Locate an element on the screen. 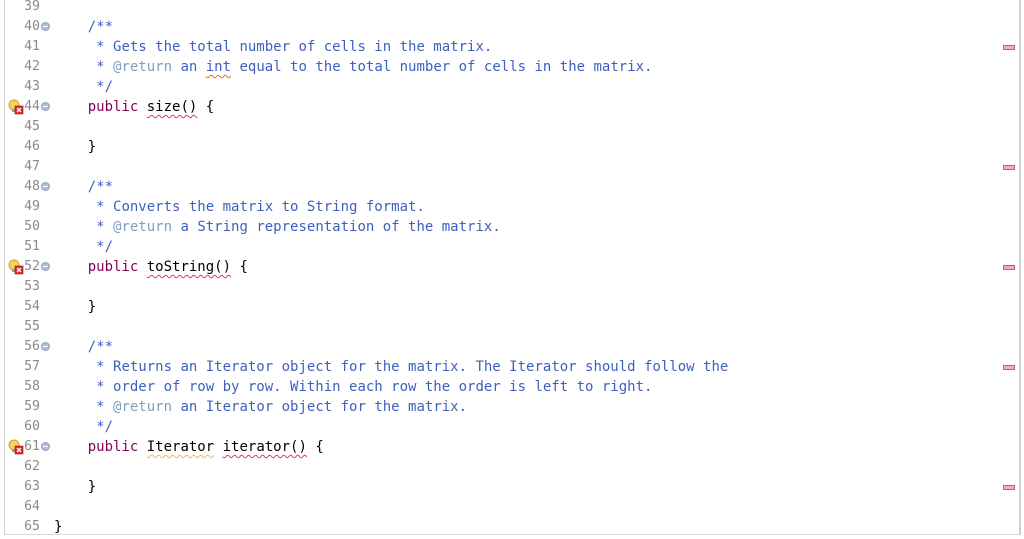 Image resolution: width=1024 pixels, height=539 pixels. code-line: 63 } is located at coordinates (500, 487).